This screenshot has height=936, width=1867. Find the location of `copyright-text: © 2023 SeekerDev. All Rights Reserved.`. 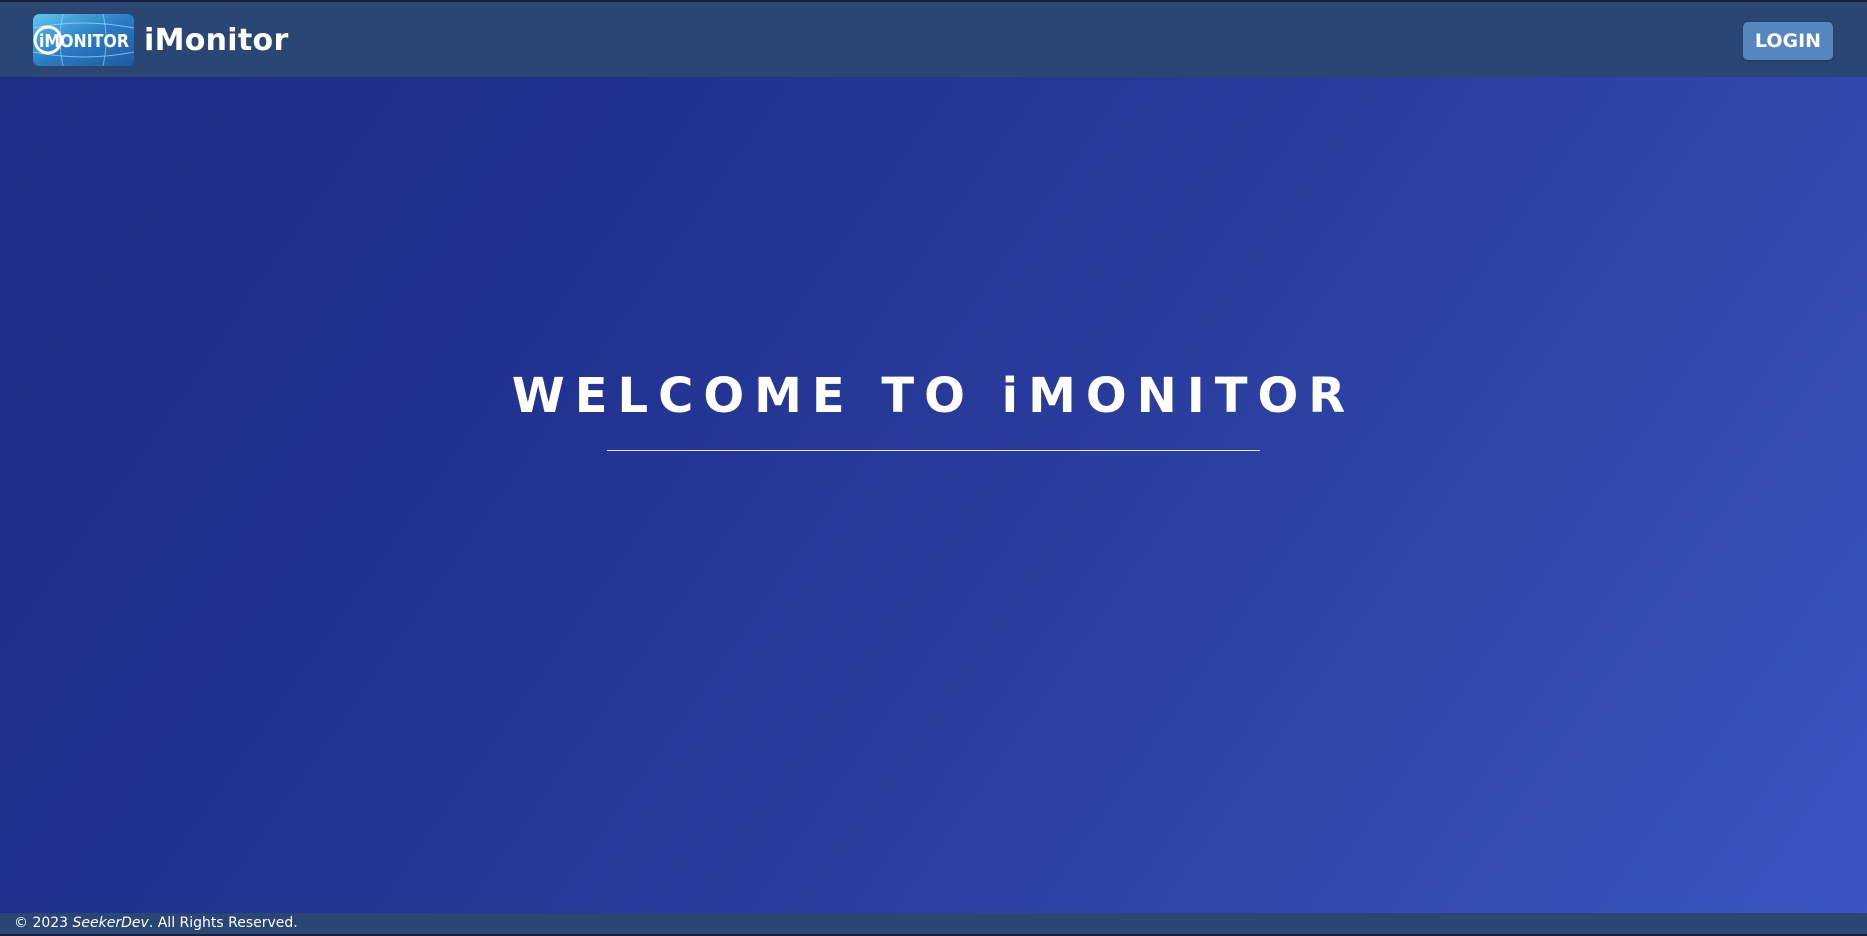

copyright-text: © 2023 SeekerDev. All Rights Reserved. is located at coordinates (156, 923).